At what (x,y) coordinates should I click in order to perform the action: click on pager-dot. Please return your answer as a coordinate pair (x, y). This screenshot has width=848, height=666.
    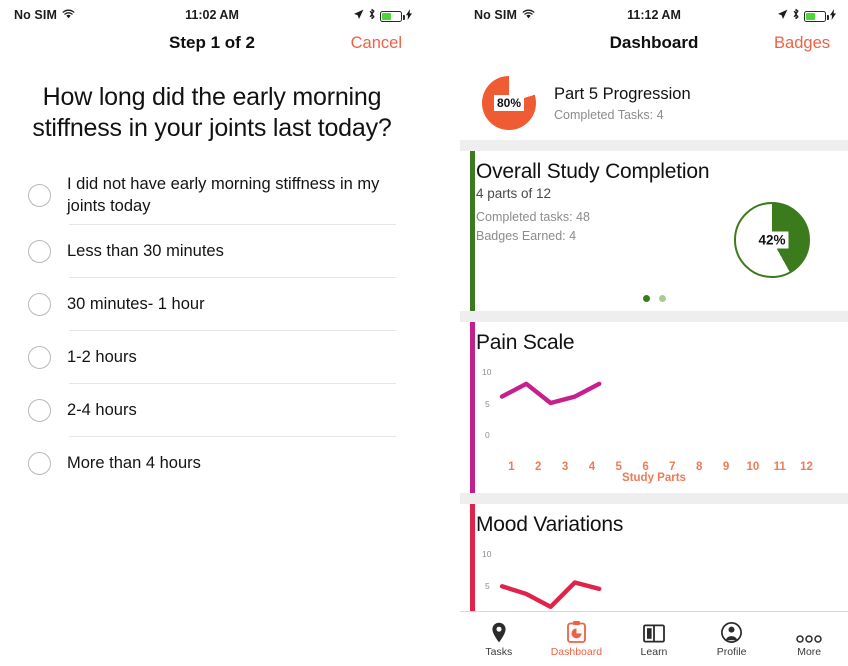
    Looking at the image, I should click on (662, 298).